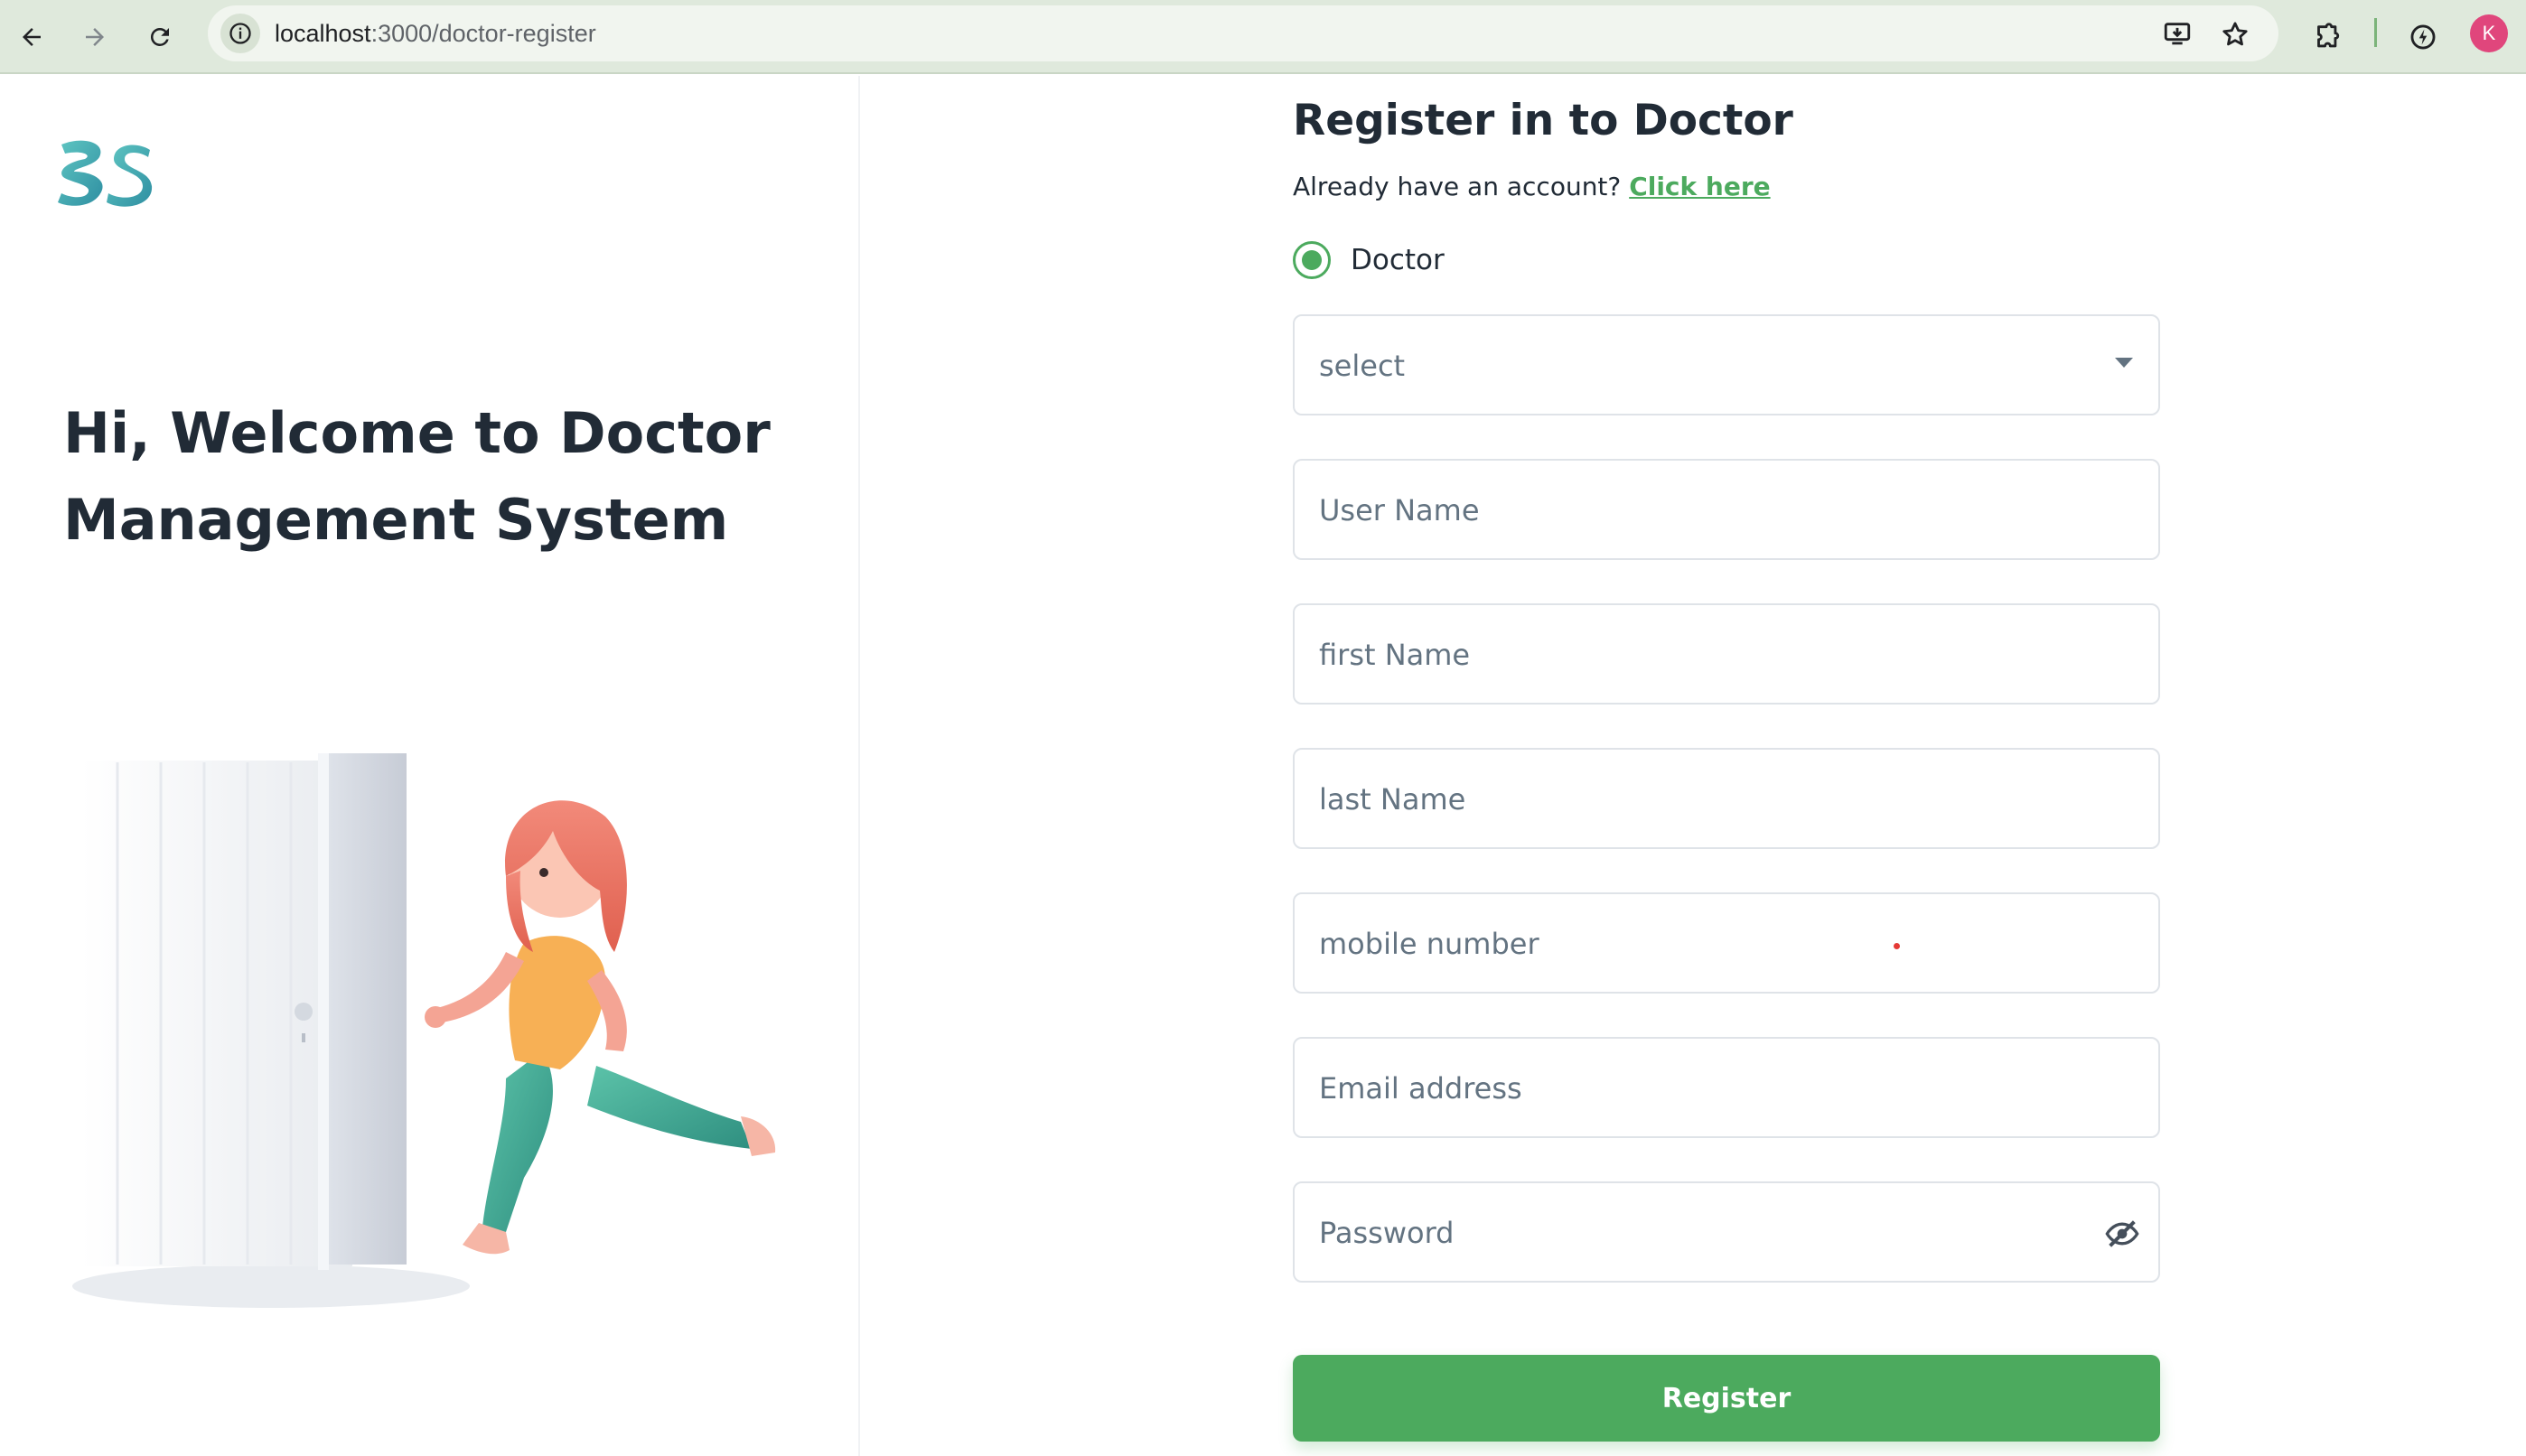 This screenshot has width=2526, height=1456. What do you see at coordinates (1429, 944) in the screenshot?
I see `mobile-placeholder: mobile number` at bounding box center [1429, 944].